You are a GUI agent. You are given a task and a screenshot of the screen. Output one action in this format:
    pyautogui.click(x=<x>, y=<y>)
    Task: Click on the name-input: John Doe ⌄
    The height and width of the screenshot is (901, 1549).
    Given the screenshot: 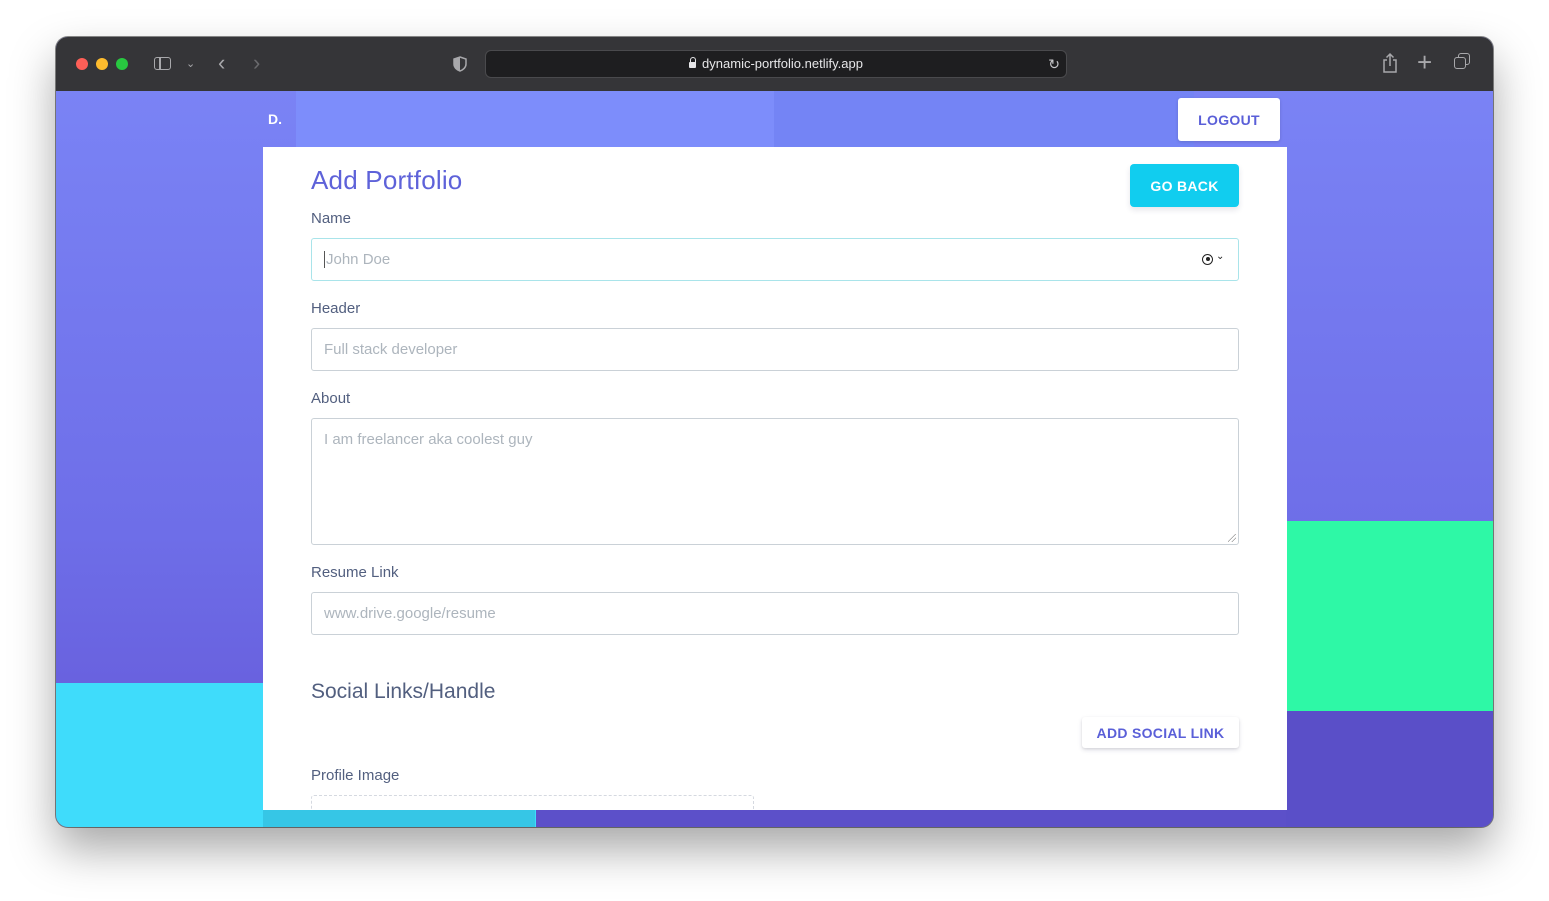 What is the action you would take?
    pyautogui.click(x=775, y=259)
    